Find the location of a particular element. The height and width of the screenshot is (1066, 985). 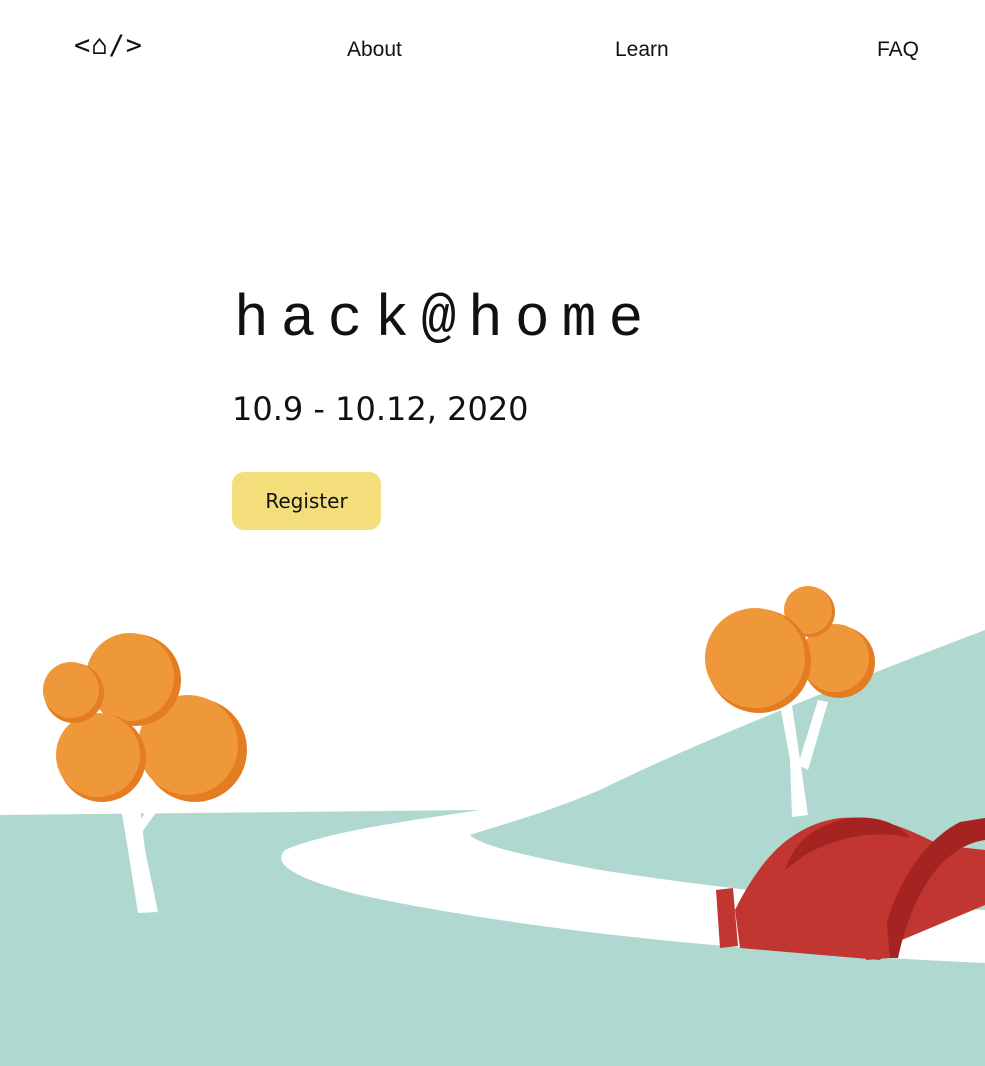

left-tree-trunk is located at coordinates (138, 851).